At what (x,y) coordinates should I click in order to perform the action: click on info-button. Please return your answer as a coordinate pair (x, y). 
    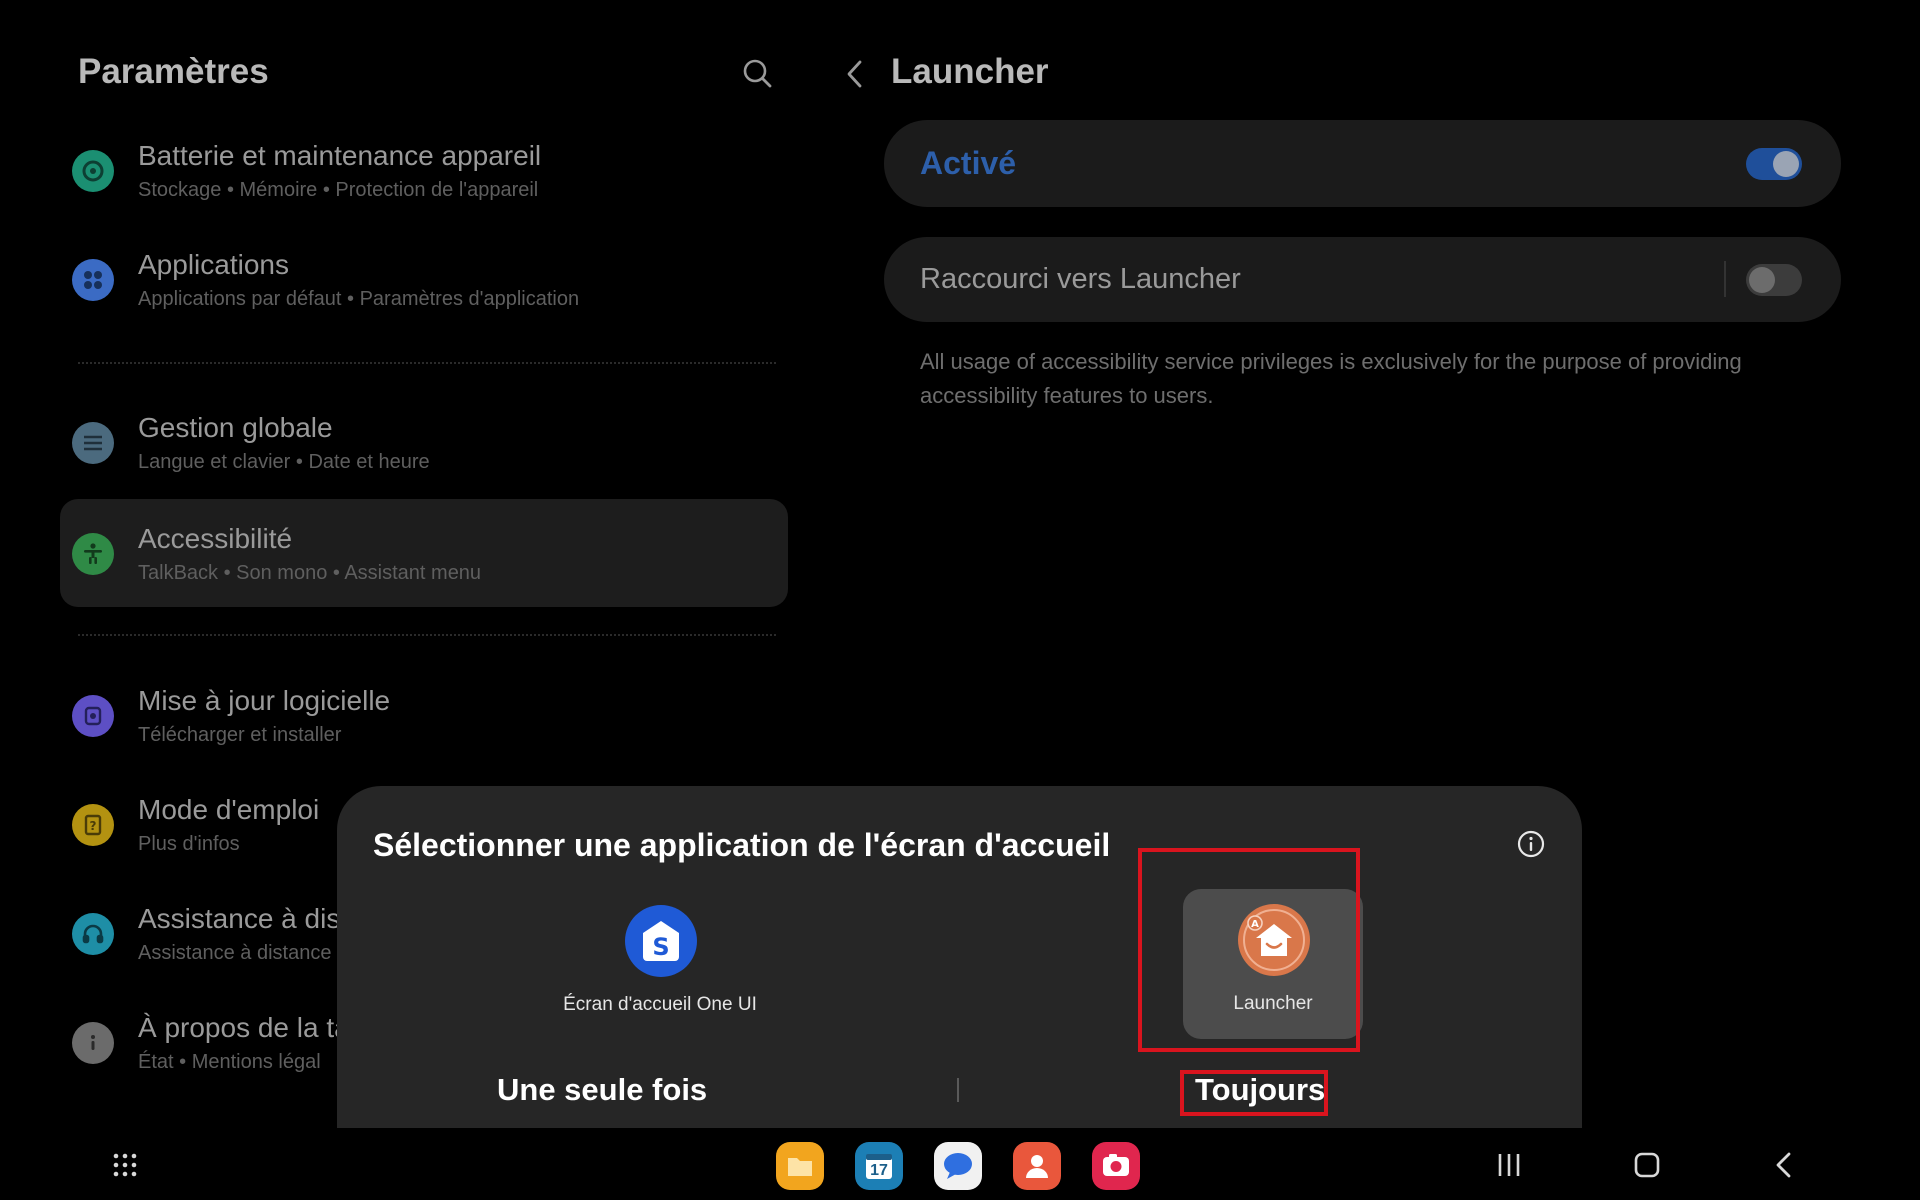
    Looking at the image, I should click on (1531, 844).